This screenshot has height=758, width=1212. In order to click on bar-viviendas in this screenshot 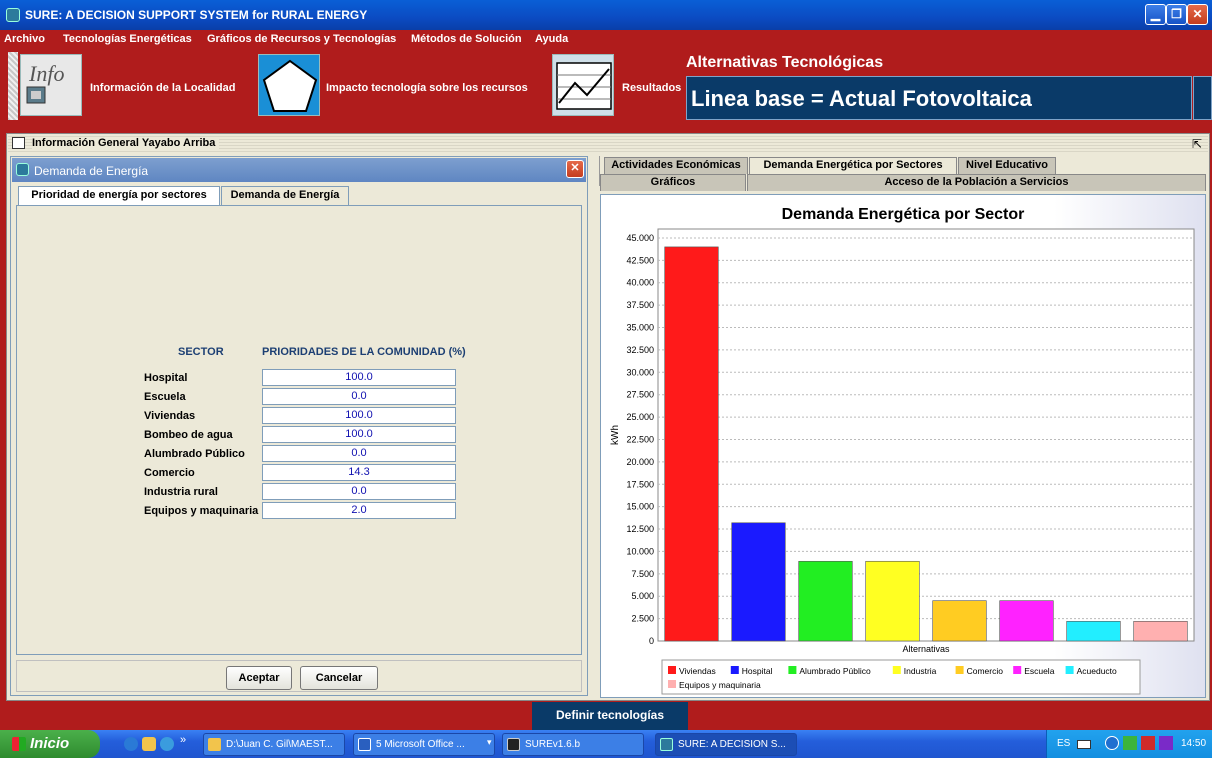, I will do `click(691, 444)`.